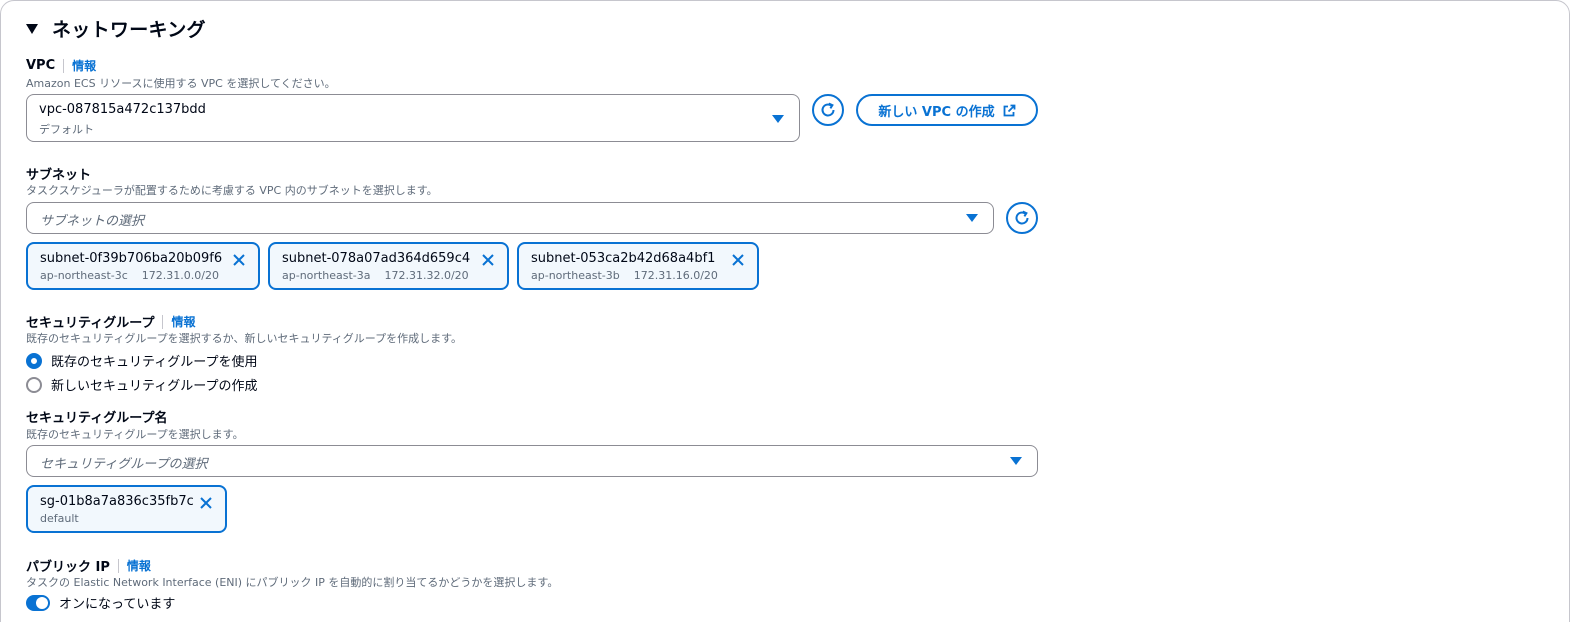 This screenshot has width=1570, height=622. What do you see at coordinates (41, 65) in the screenshot?
I see `vpc-label: VPC` at bounding box center [41, 65].